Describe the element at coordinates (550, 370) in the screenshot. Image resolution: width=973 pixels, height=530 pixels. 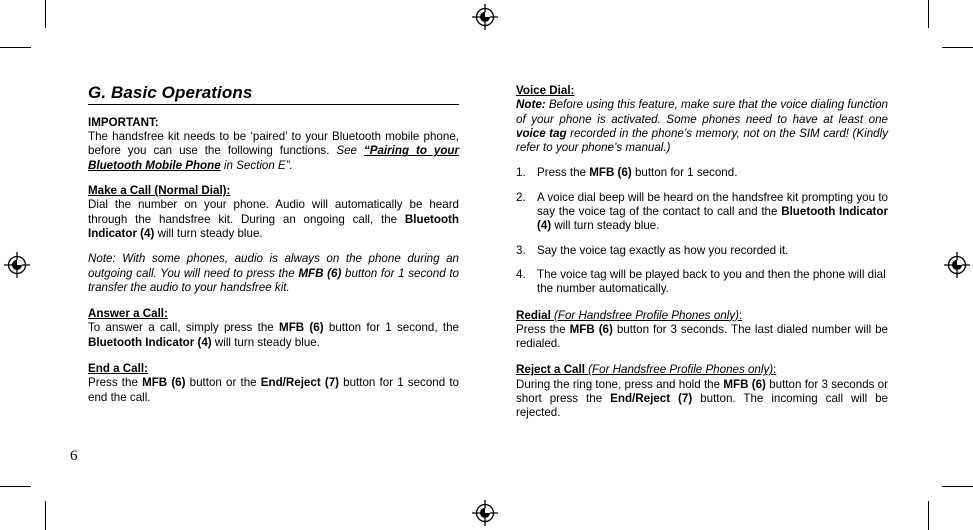
I see `reject-a-call-heading-bold: Reject a Call` at that location.